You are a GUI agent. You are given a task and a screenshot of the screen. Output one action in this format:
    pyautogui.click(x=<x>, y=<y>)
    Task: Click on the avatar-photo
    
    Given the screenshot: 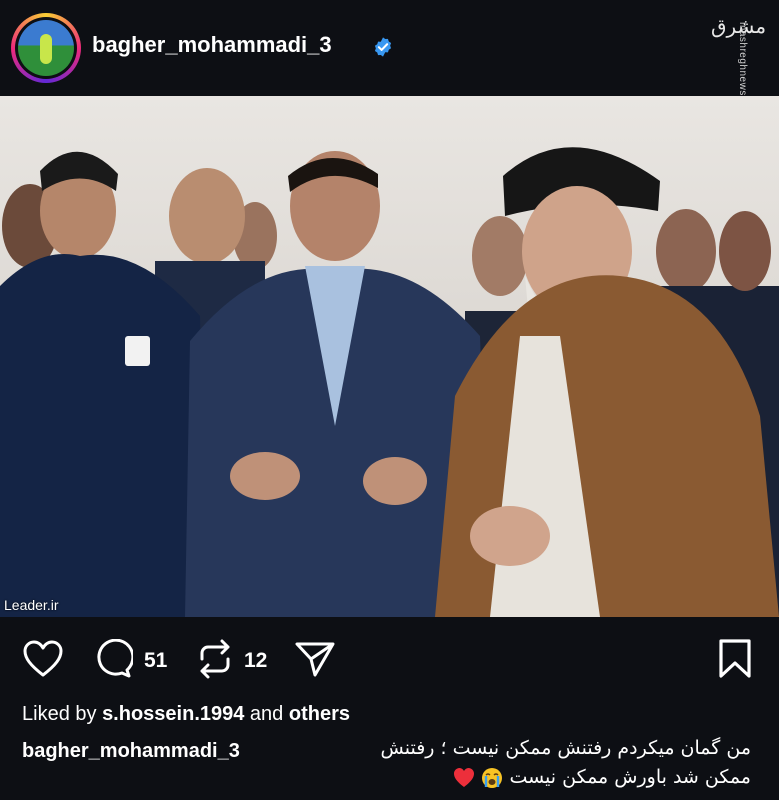 What is the action you would take?
    pyautogui.click(x=46, y=48)
    